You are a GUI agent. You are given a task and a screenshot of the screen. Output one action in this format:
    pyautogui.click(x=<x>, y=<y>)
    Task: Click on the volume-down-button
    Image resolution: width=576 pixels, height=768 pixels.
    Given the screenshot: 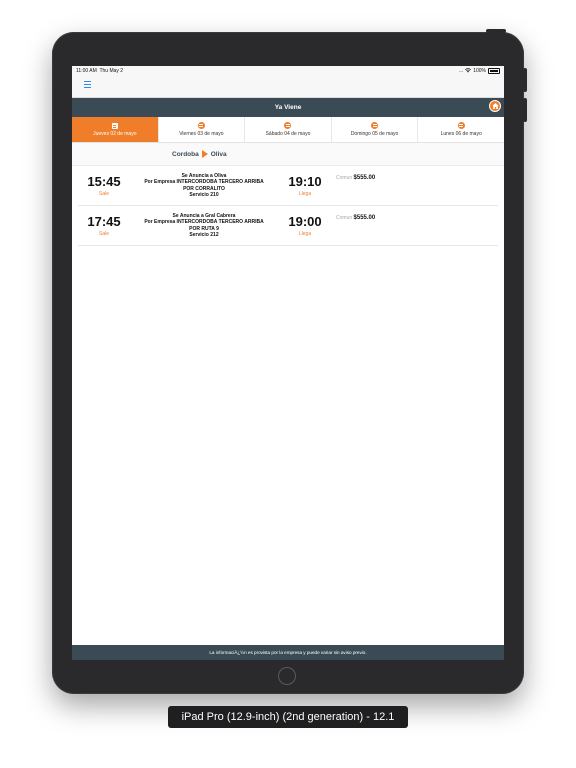 What is the action you would take?
    pyautogui.click(x=525, y=110)
    